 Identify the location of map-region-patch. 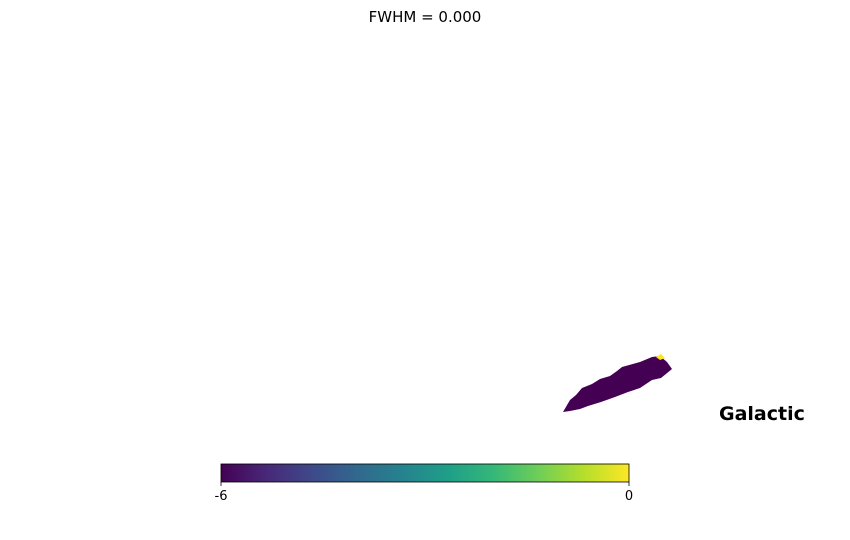
(617, 384).